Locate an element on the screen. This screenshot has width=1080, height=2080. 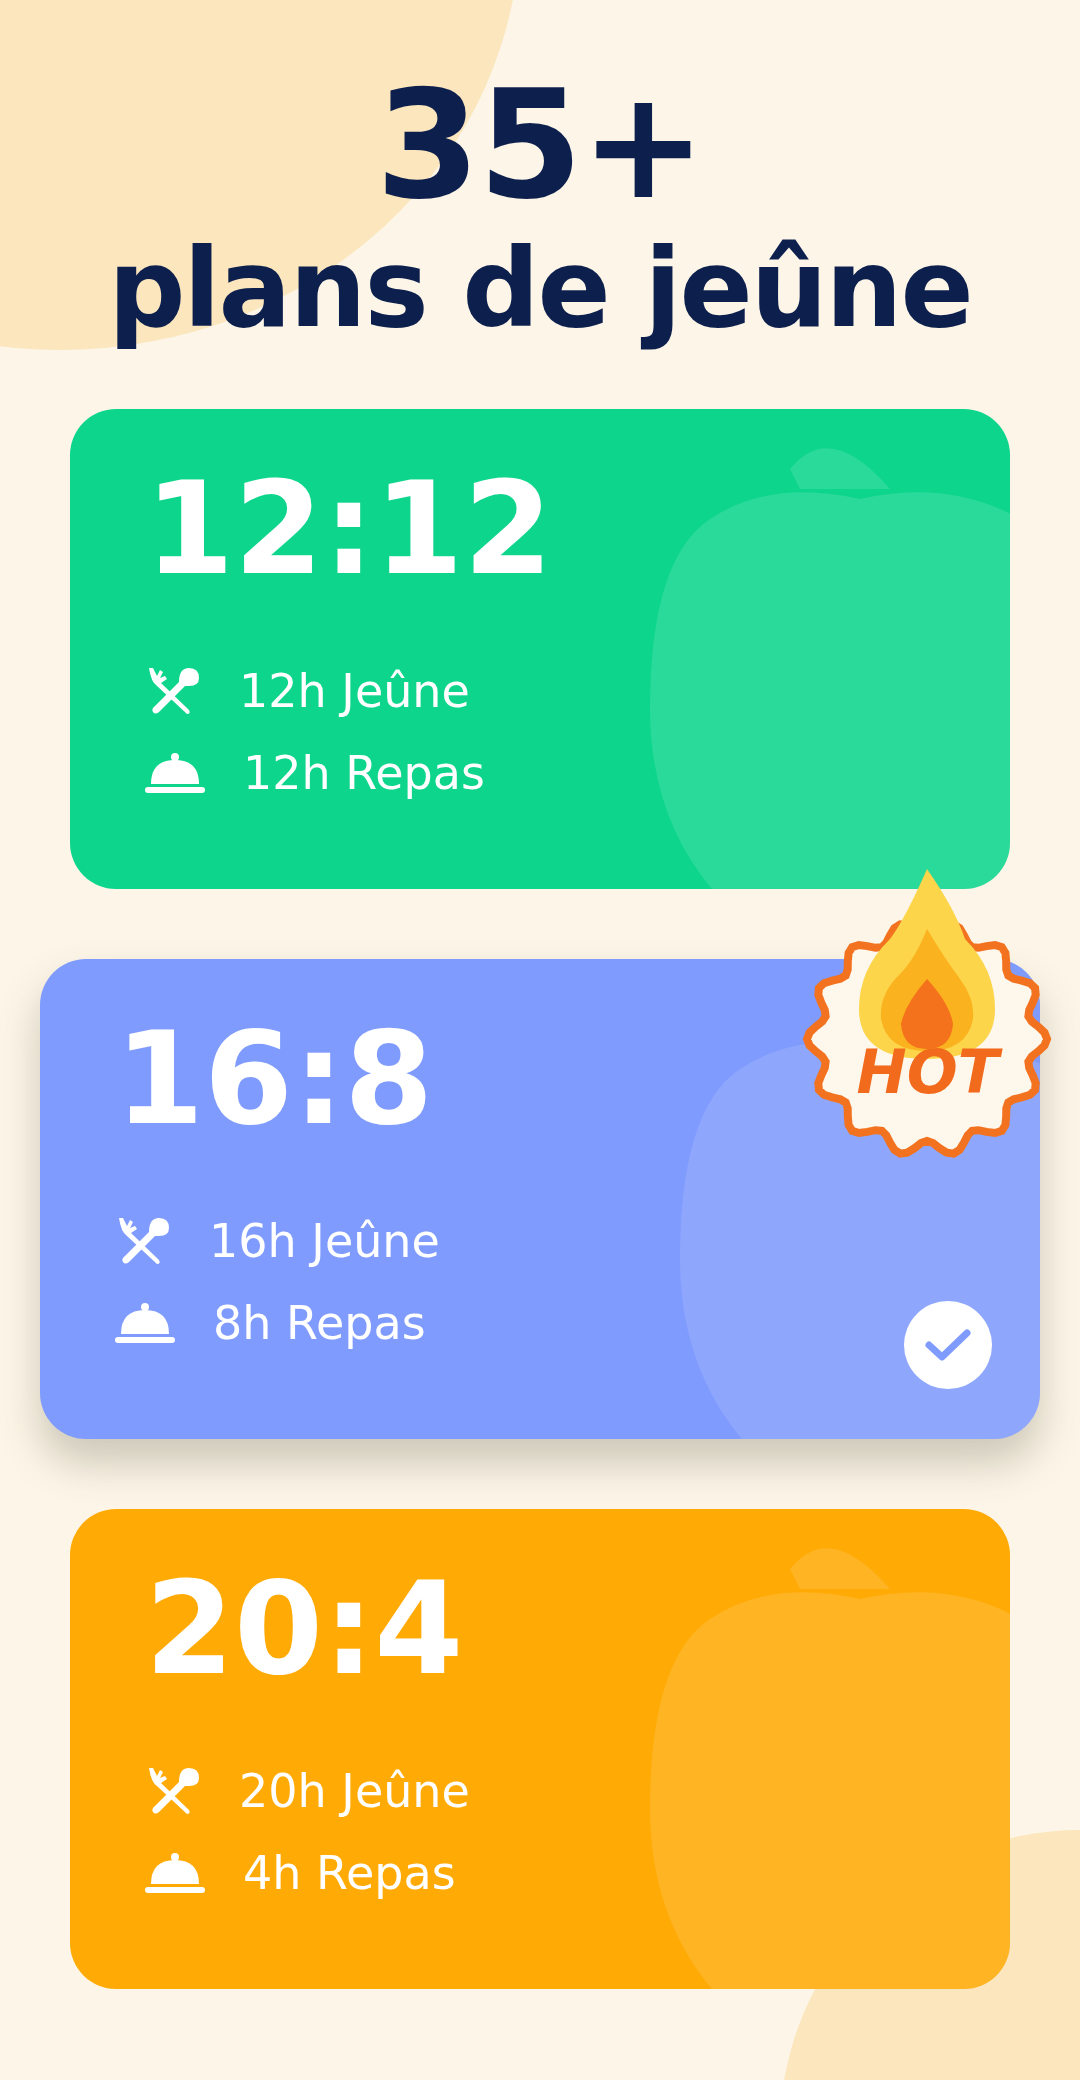
plan-ratio: 20:4 is located at coordinates (304, 1629).